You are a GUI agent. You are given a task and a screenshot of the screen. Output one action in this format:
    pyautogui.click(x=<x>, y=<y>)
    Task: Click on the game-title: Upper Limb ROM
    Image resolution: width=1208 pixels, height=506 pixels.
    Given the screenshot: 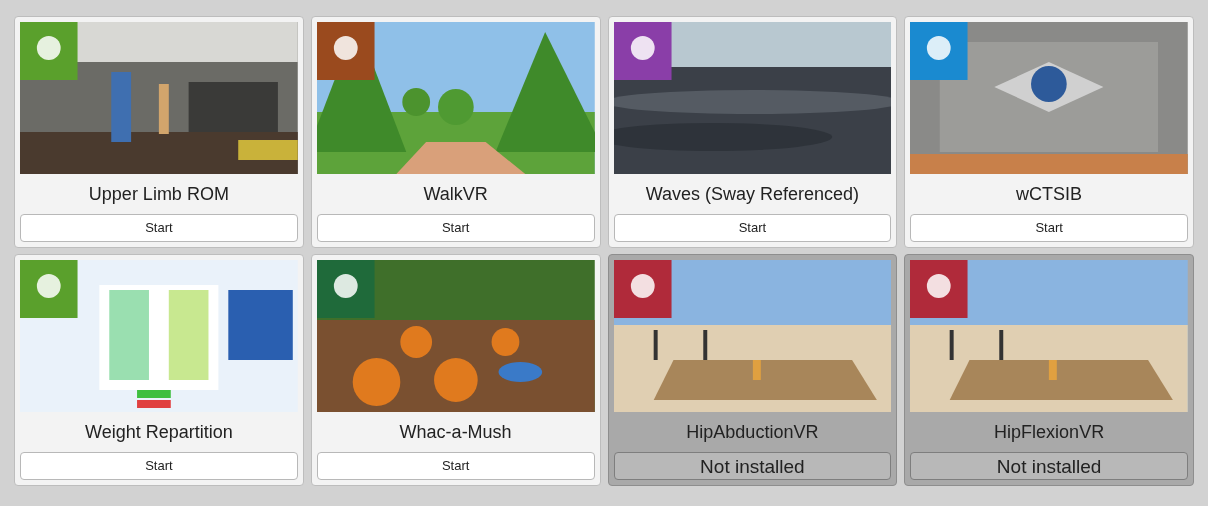 What is the action you would take?
    pyautogui.click(x=158, y=194)
    